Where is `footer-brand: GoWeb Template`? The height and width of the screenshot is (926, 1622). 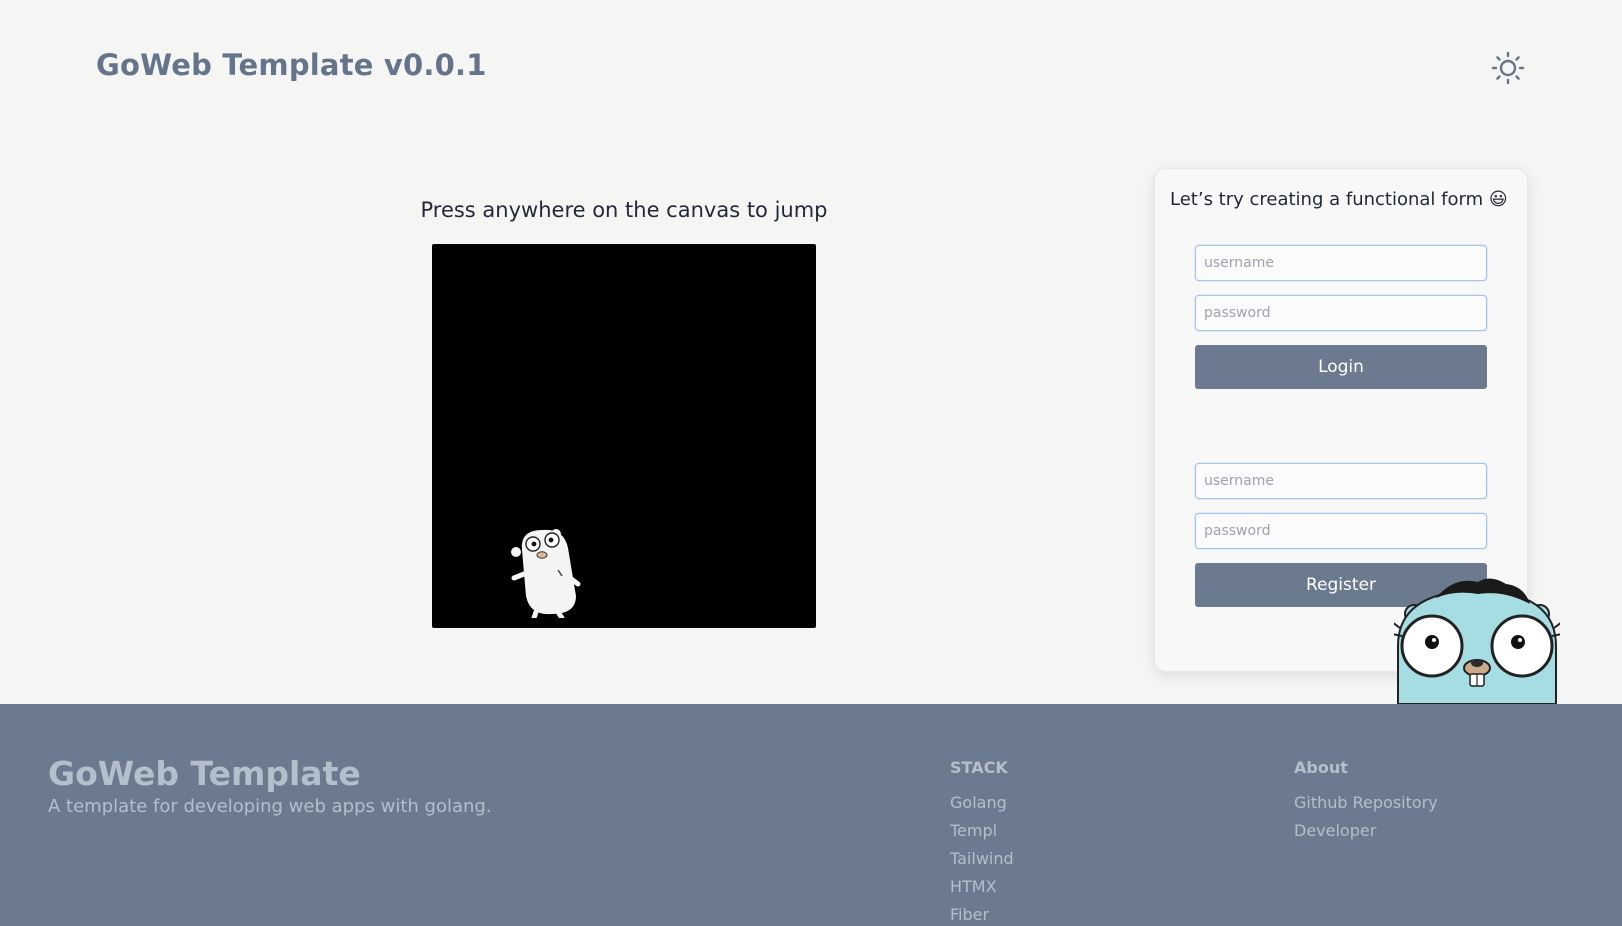
footer-brand: GoWeb Template is located at coordinates (204, 773).